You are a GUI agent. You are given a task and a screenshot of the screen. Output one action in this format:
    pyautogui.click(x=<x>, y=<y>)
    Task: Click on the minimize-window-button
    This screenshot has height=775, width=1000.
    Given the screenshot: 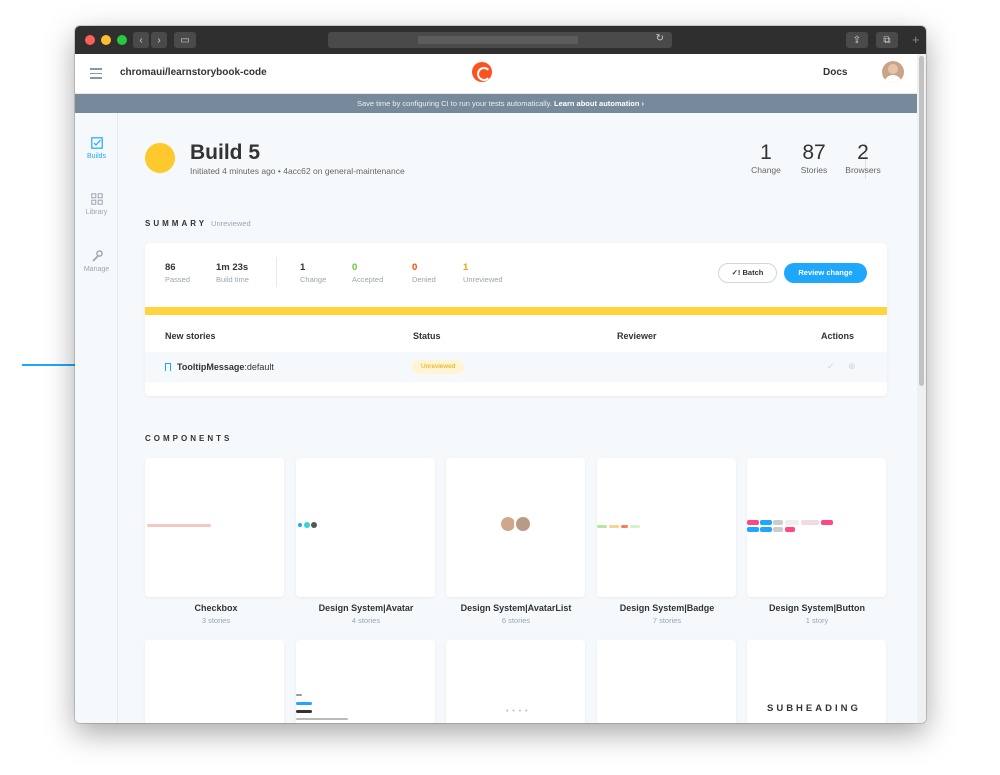 What is the action you would take?
    pyautogui.click(x=106, y=40)
    